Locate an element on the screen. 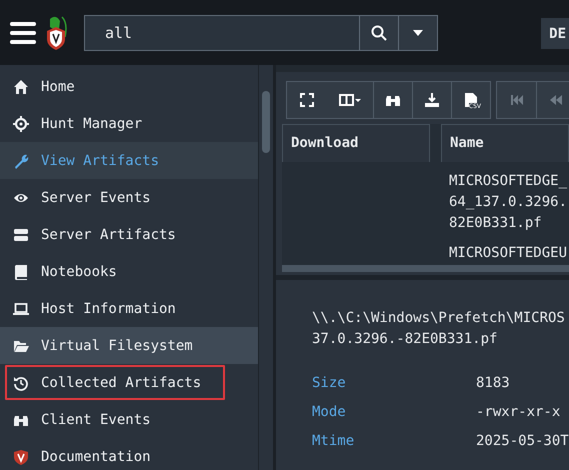 This screenshot has width=569, height=470. sidebar-item: Server Events is located at coordinates (129, 197).